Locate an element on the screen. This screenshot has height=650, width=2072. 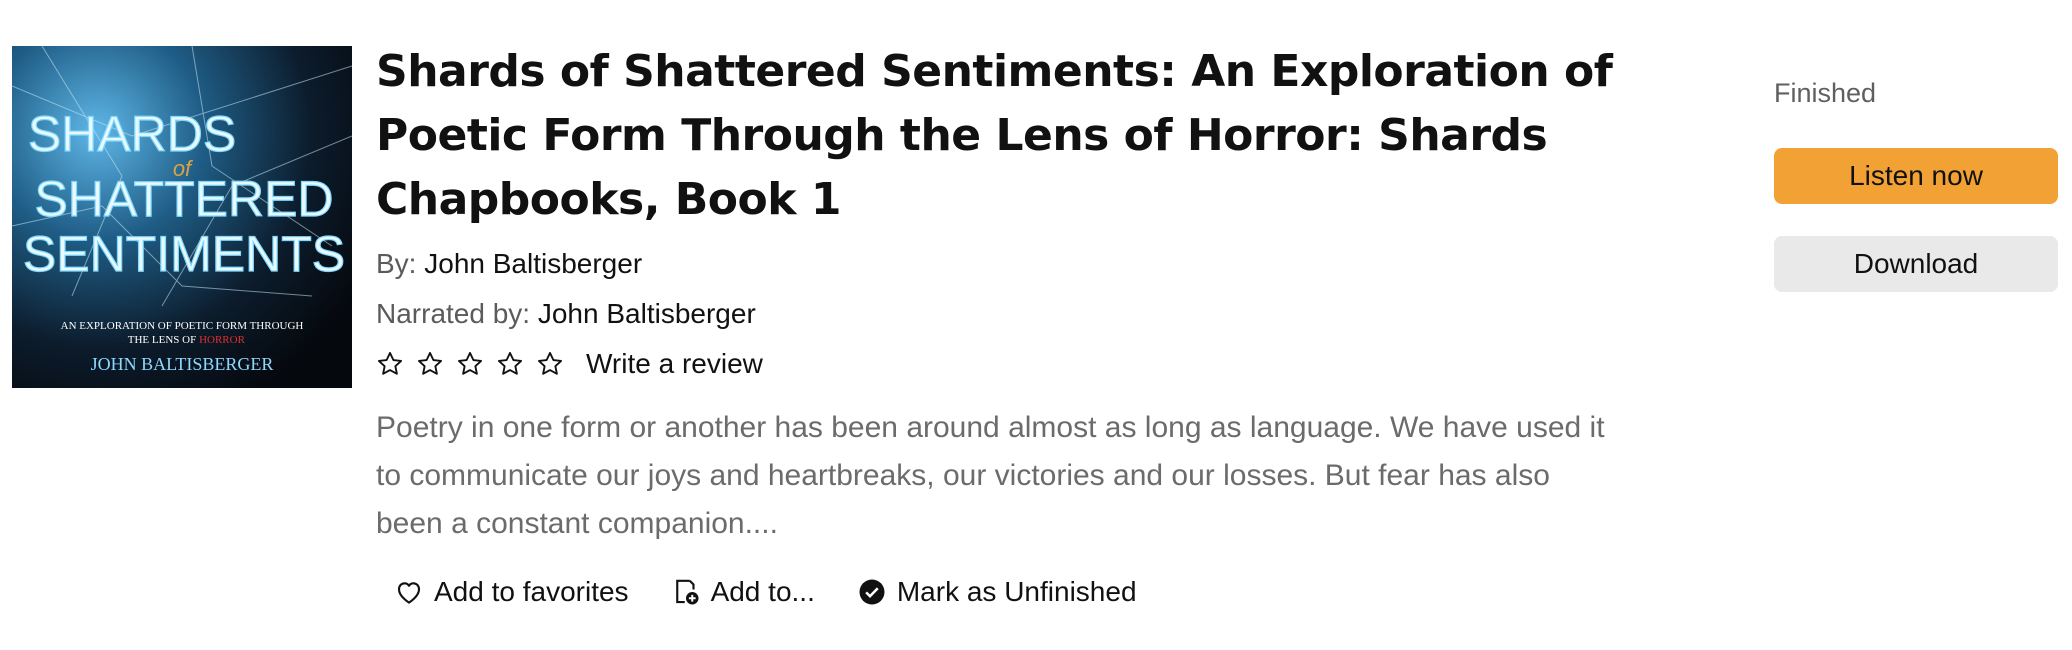
cover-subtitle-a: AN EXPLORATION OF POETIC FORM THROUGH is located at coordinates (182, 326).